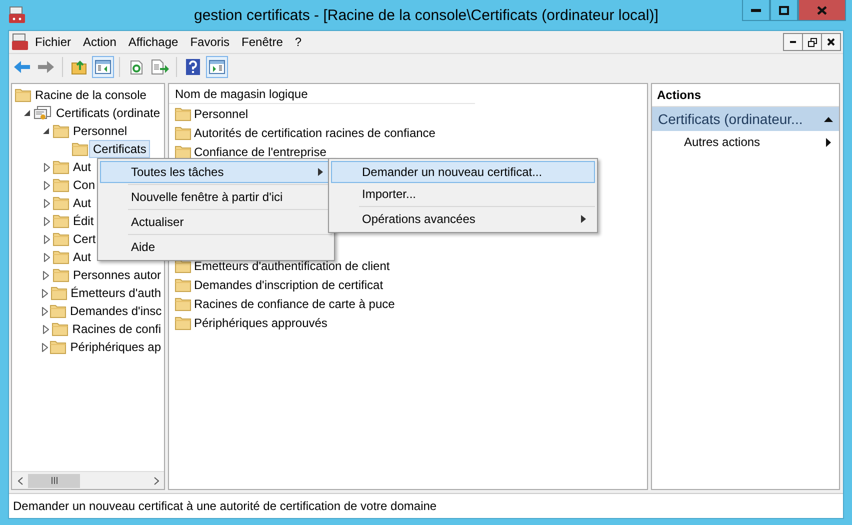 Image resolution: width=852 pixels, height=525 pixels. What do you see at coordinates (292, 265) in the screenshot?
I see `list-item: Émetteurs d'authentification de client` at bounding box center [292, 265].